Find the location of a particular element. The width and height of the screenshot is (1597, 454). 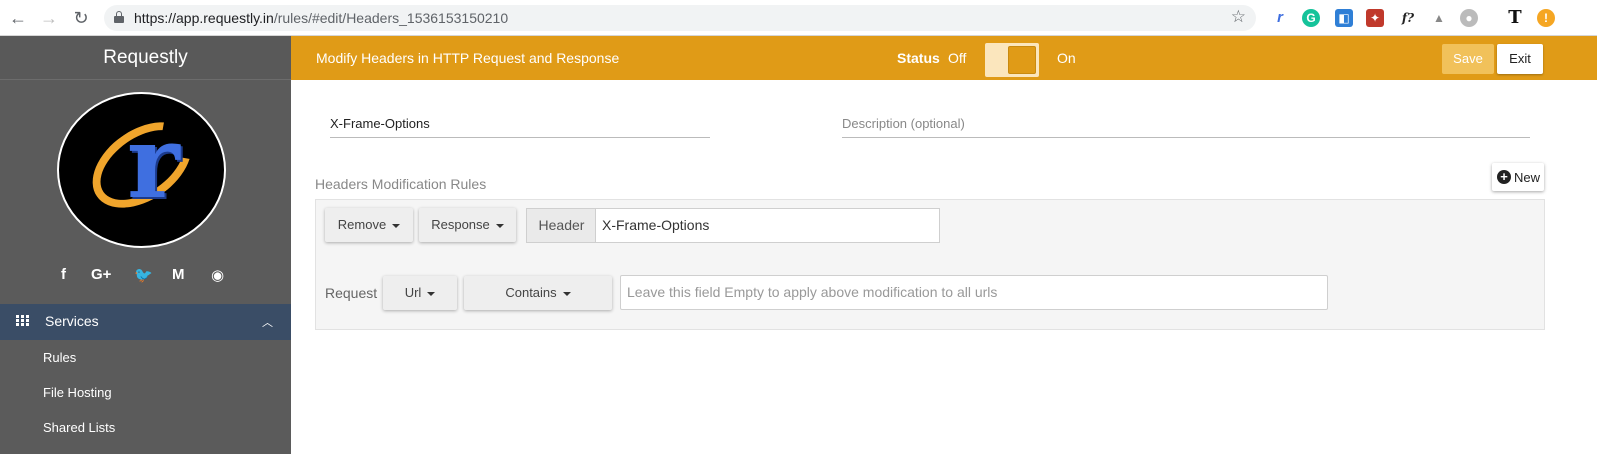

chevron-up-icon: ︿ is located at coordinates (267, 323).